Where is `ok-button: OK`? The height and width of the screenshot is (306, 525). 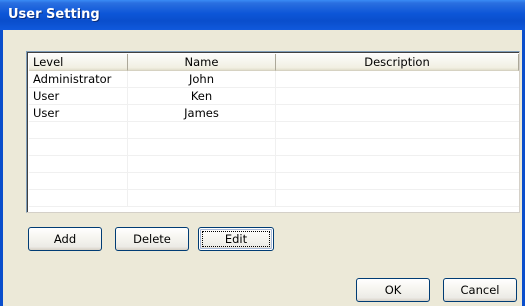 ok-button: OK is located at coordinates (393, 290).